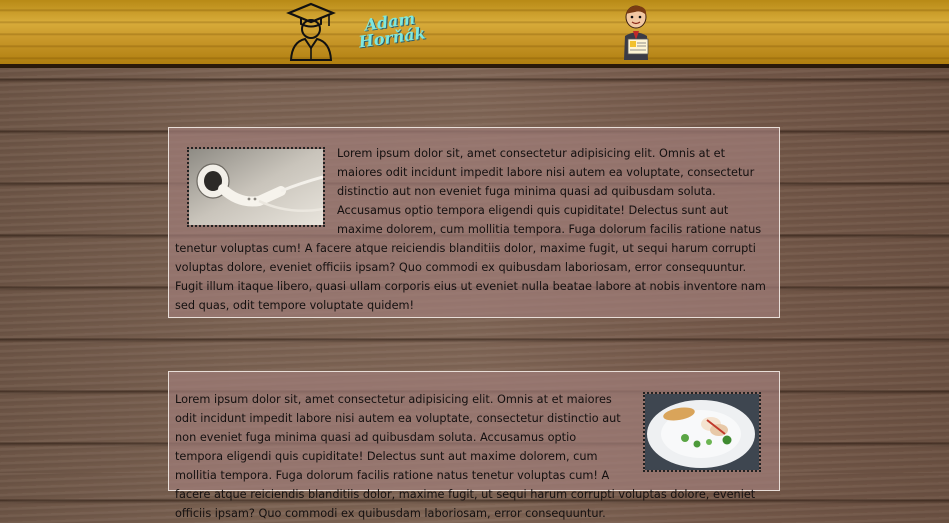 This screenshot has width=949, height=523. I want to click on brand-name: Adam Horňák, so click(391, 30).